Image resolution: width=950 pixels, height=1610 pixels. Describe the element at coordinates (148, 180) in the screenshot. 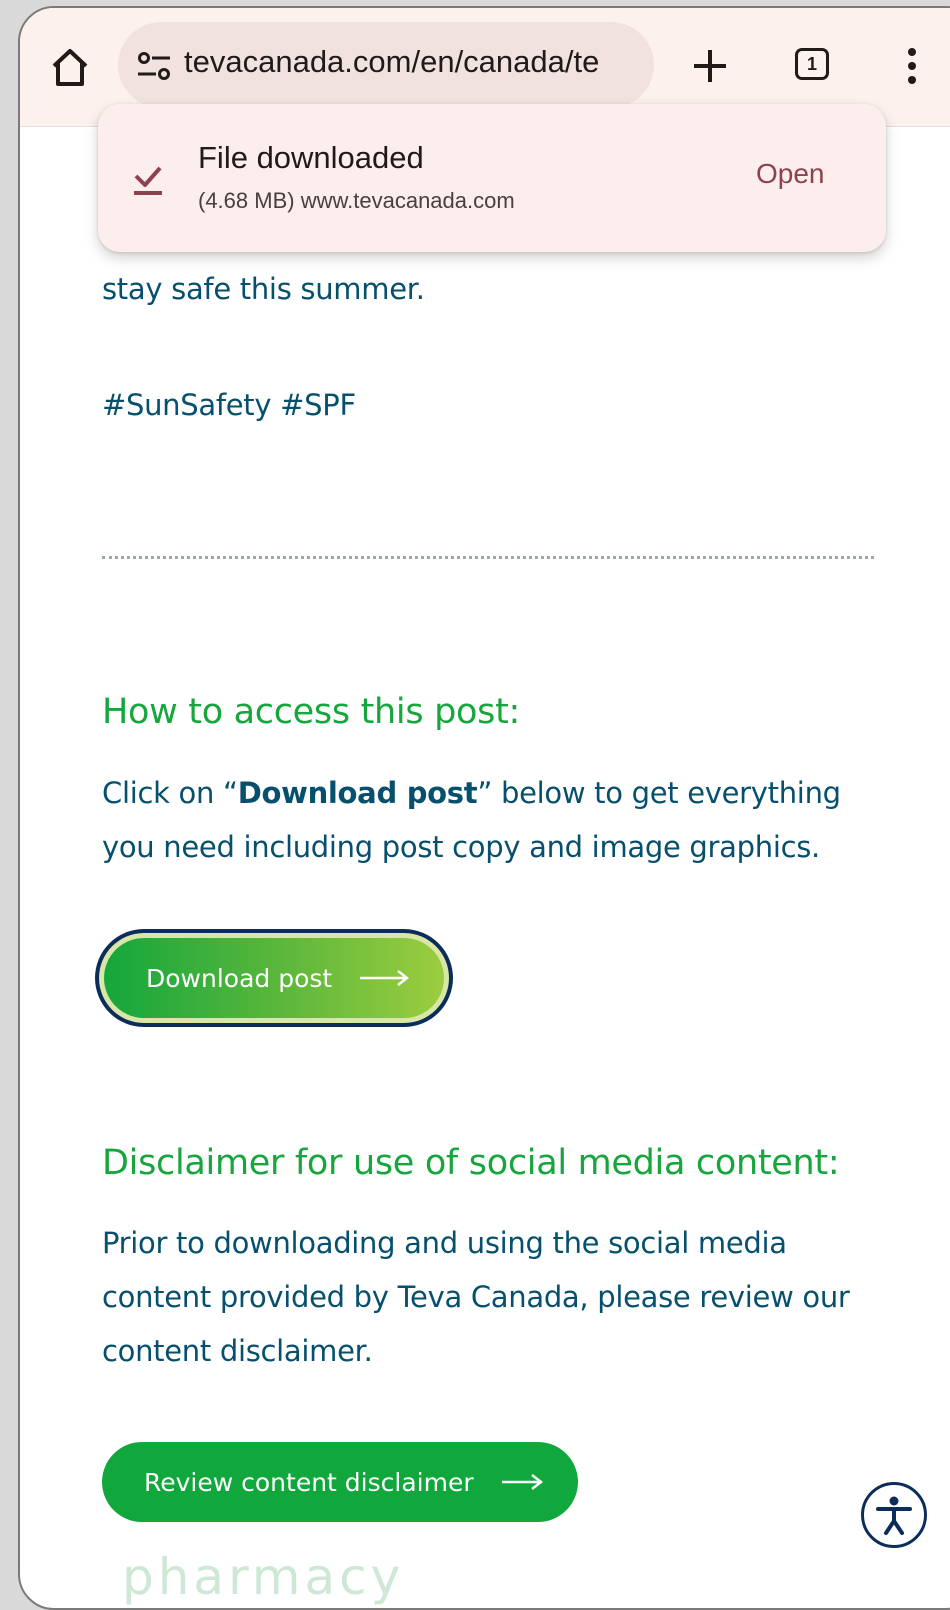

I see `download-check-icon` at that location.